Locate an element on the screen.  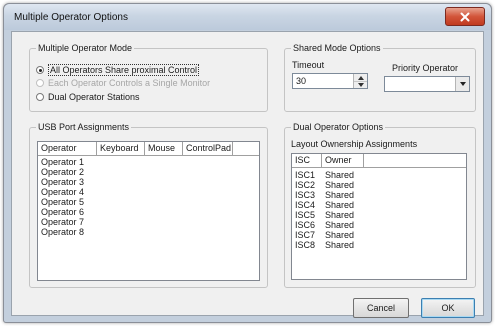
radio-each-controls: Each Operator Controls a Single Monitor is located at coordinates (123, 83).